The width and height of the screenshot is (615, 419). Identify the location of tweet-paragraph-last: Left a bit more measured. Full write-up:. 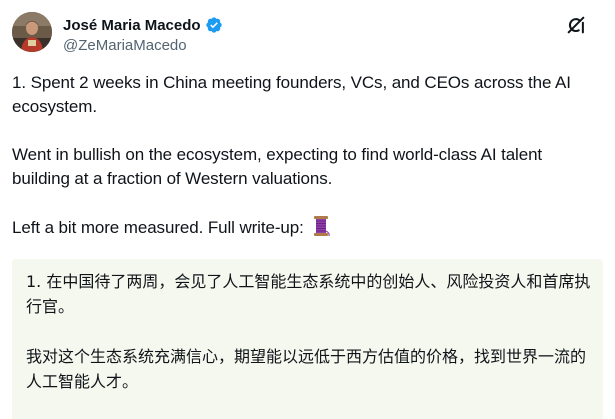
(307, 227).